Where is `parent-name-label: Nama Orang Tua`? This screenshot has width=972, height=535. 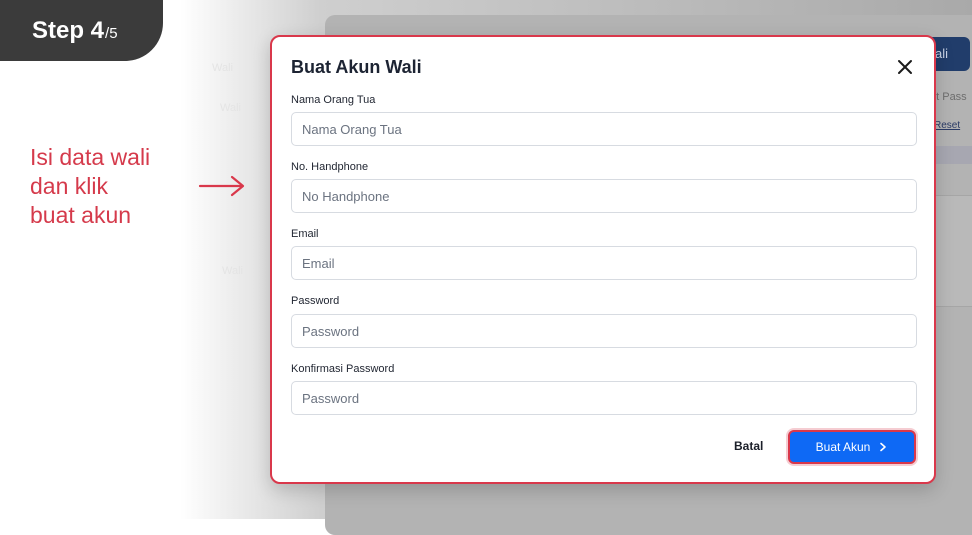 parent-name-label: Nama Orang Tua is located at coordinates (333, 100).